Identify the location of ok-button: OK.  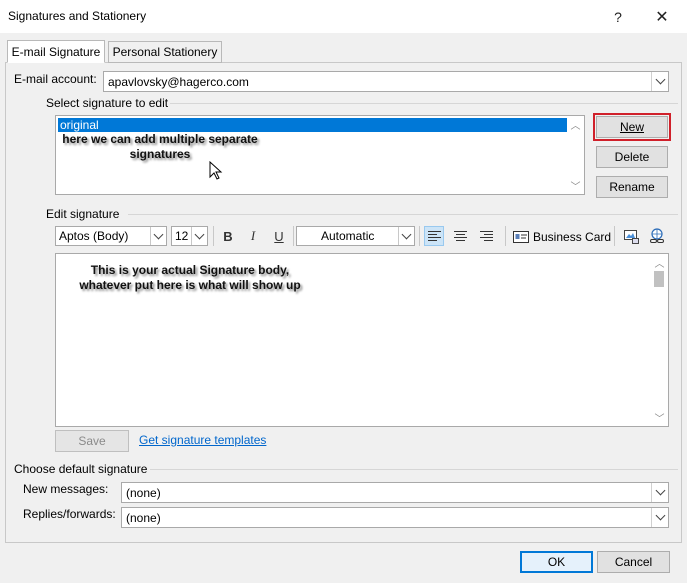
(556, 562).